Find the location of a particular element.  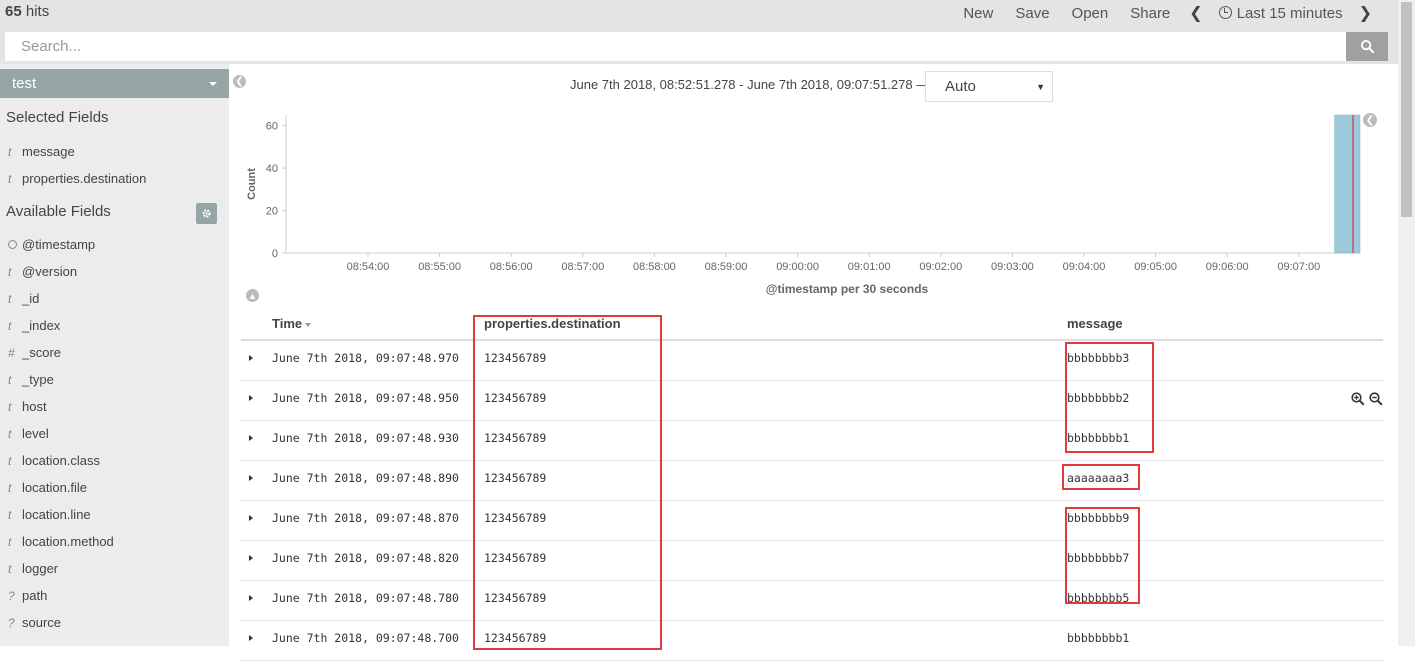

share-button: Share is located at coordinates (1150, 13).